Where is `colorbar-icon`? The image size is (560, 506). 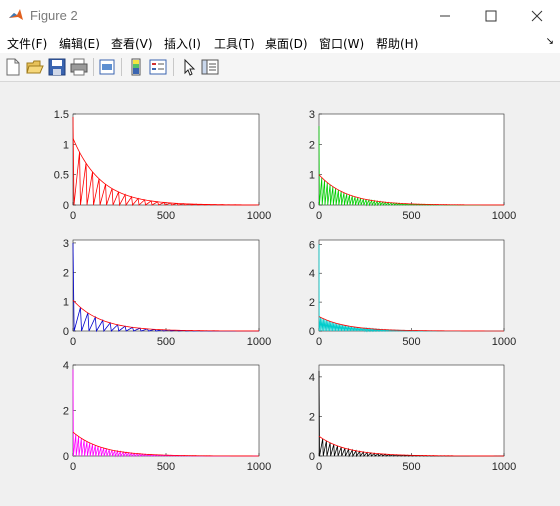 colorbar-icon is located at coordinates (136, 67).